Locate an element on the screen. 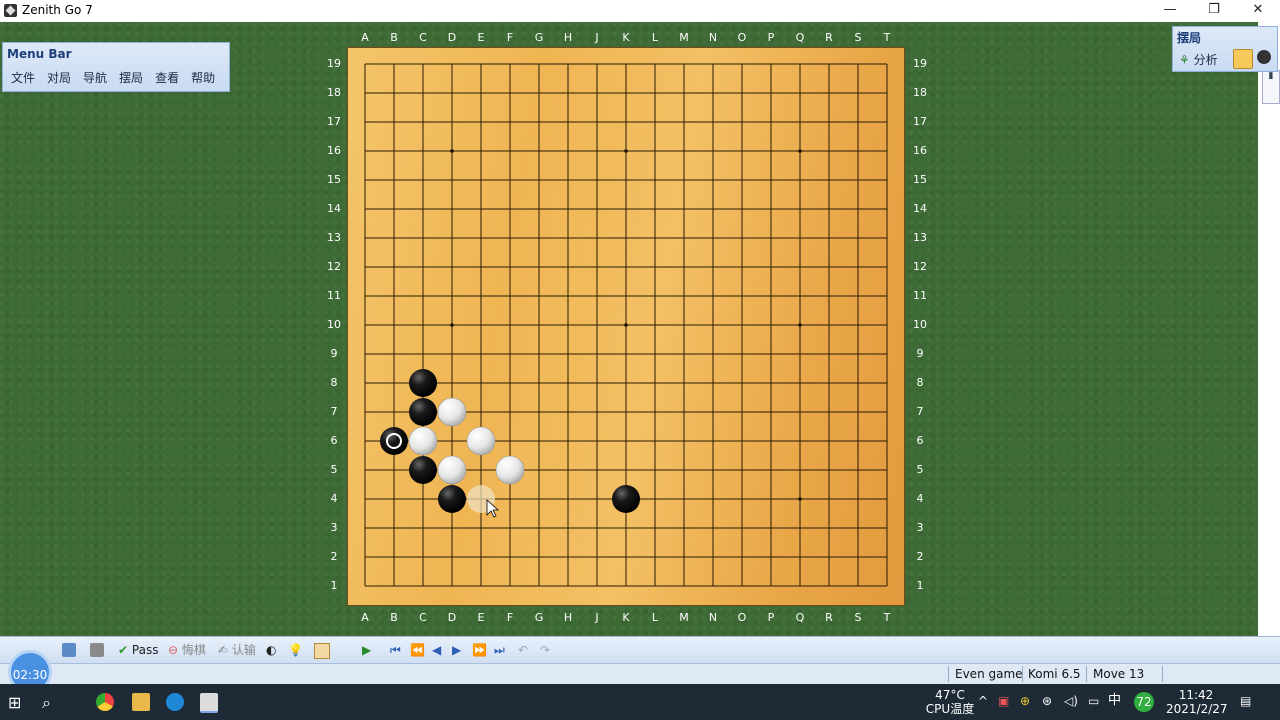  menu-view: 查看 is located at coordinates (167, 77).